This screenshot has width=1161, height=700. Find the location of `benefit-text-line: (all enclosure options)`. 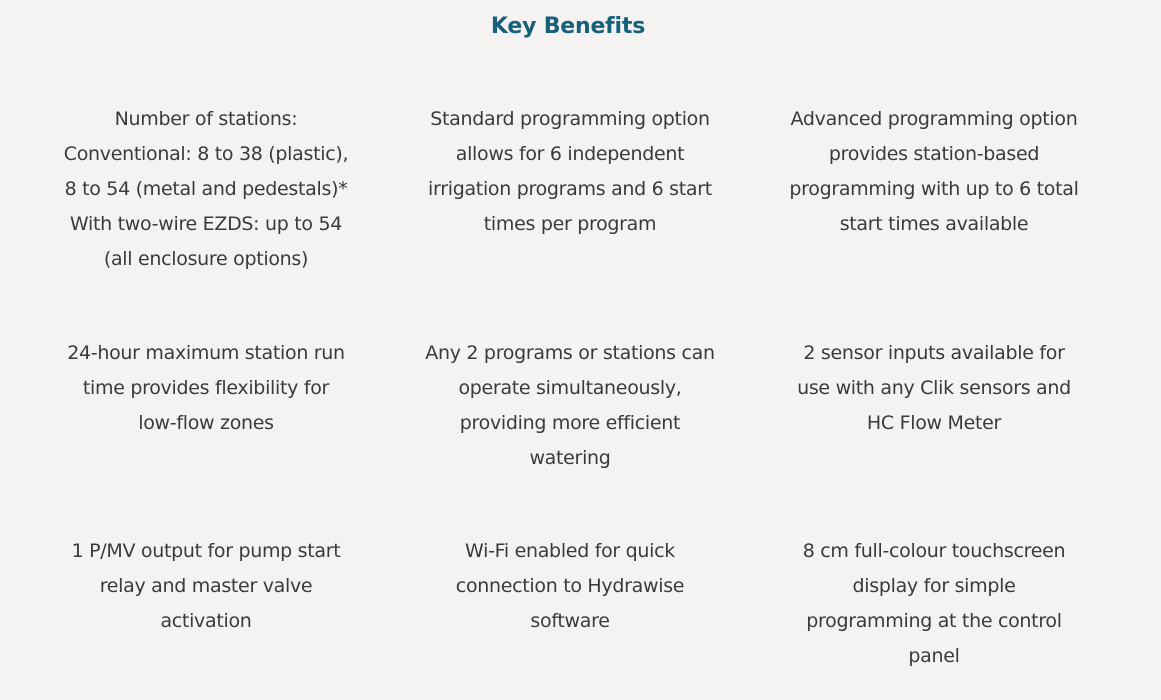

benefit-text-line: (all enclosure options) is located at coordinates (206, 259).